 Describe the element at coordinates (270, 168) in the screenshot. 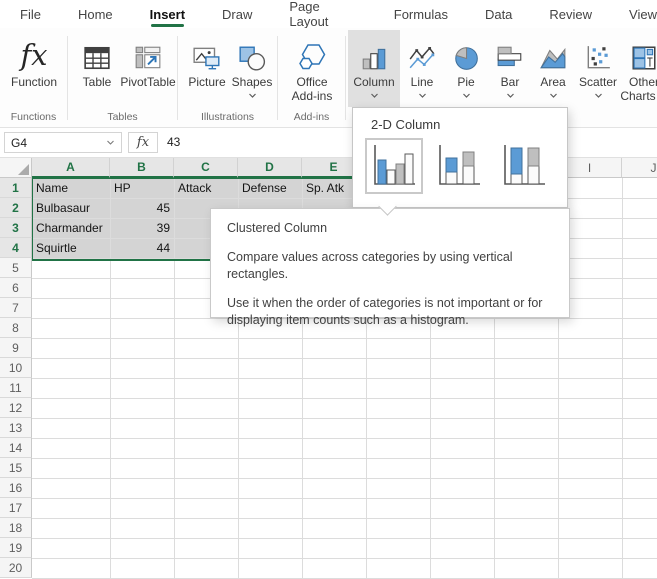

I see `column-header-D: D` at that location.